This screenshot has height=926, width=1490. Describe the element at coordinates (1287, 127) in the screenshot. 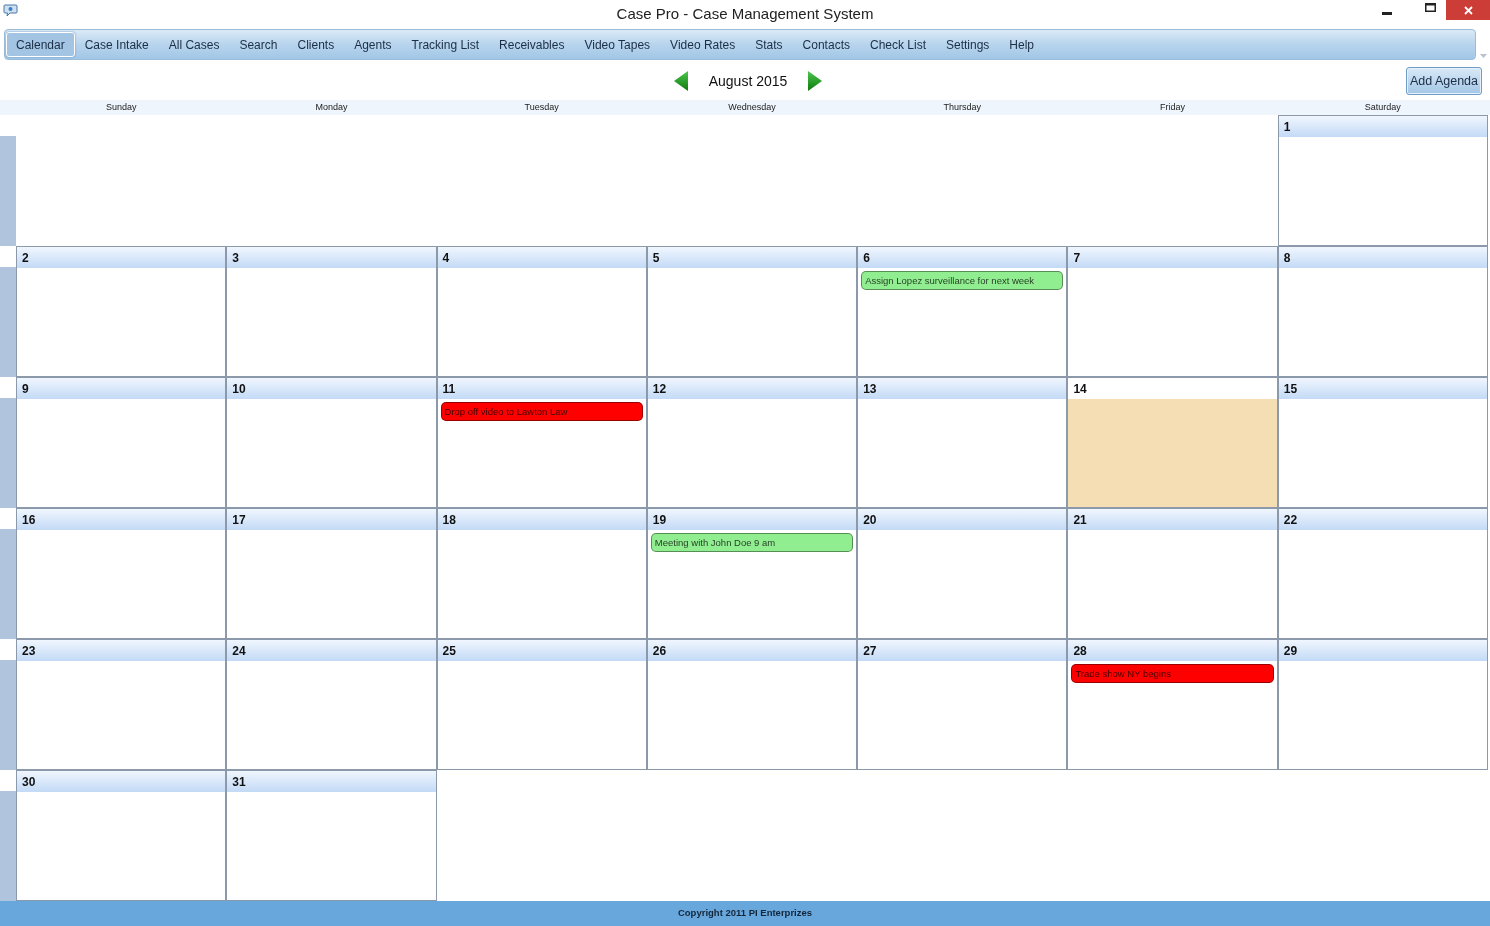

I see `day-number: 1` at that location.